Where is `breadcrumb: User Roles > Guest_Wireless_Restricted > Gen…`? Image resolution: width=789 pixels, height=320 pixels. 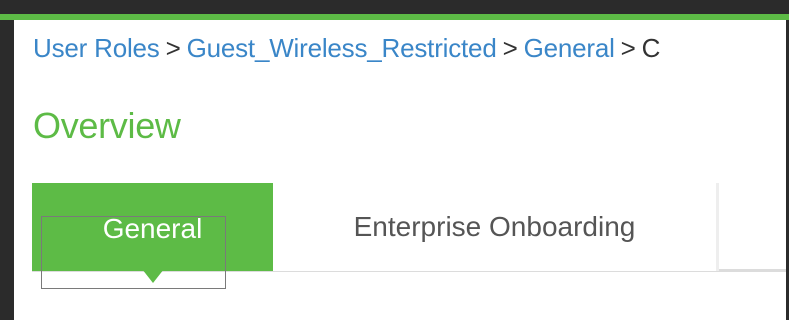 breadcrumb: User Roles > Guest_Wireless_Restricted > Gen… is located at coordinates (346, 48).